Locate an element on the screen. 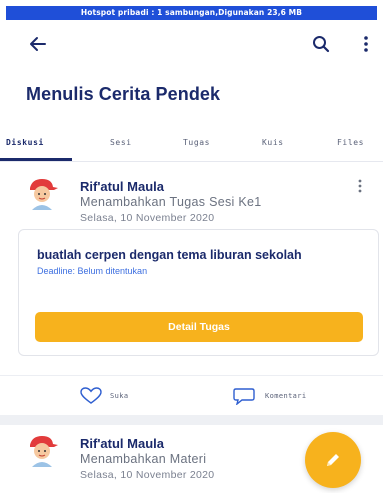 The image size is (383, 493). search-icon is located at coordinates (321, 44).